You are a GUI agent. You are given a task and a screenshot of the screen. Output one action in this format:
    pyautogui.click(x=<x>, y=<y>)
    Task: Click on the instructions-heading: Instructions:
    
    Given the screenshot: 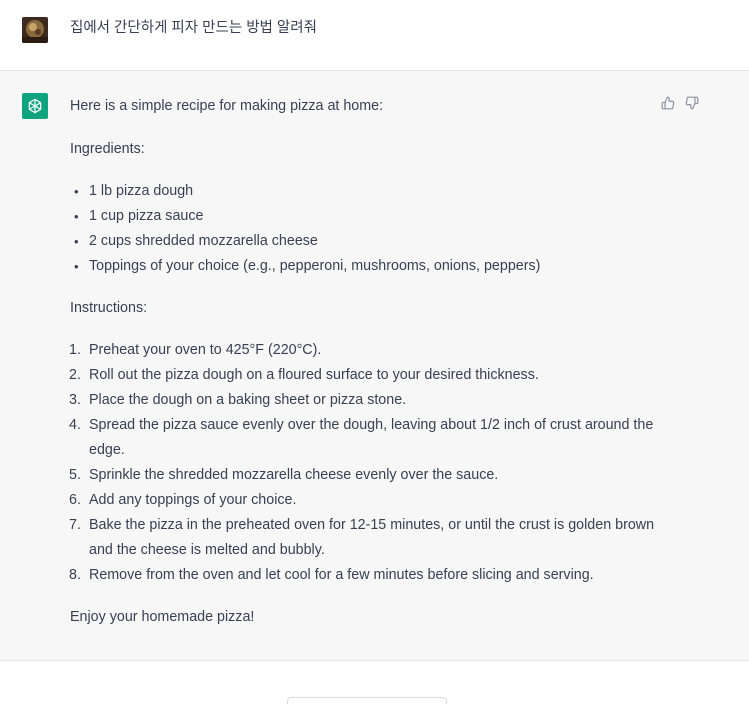 What is the action you would take?
    pyautogui.click(x=109, y=308)
    